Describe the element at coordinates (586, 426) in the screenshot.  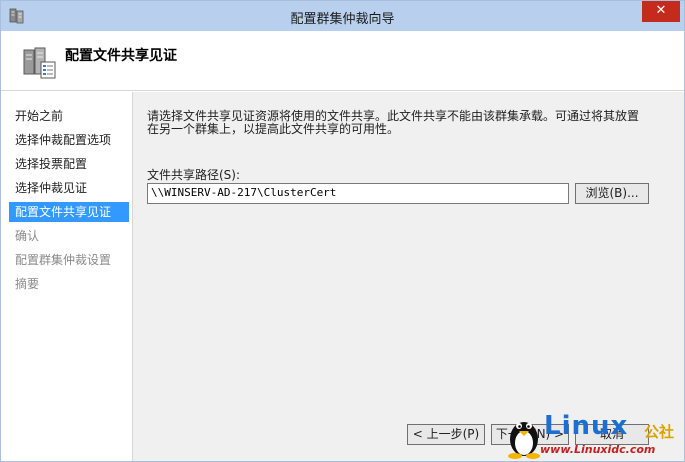
I see `watermark-brand: Linux` at that location.